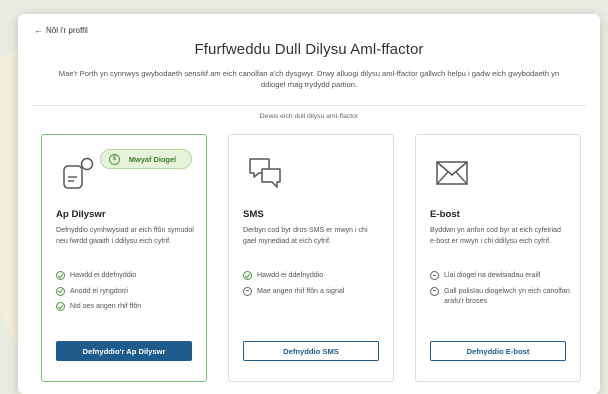 Image resolution: width=608 pixels, height=394 pixels. Describe the element at coordinates (309, 105) in the screenshot. I see `divider` at that location.